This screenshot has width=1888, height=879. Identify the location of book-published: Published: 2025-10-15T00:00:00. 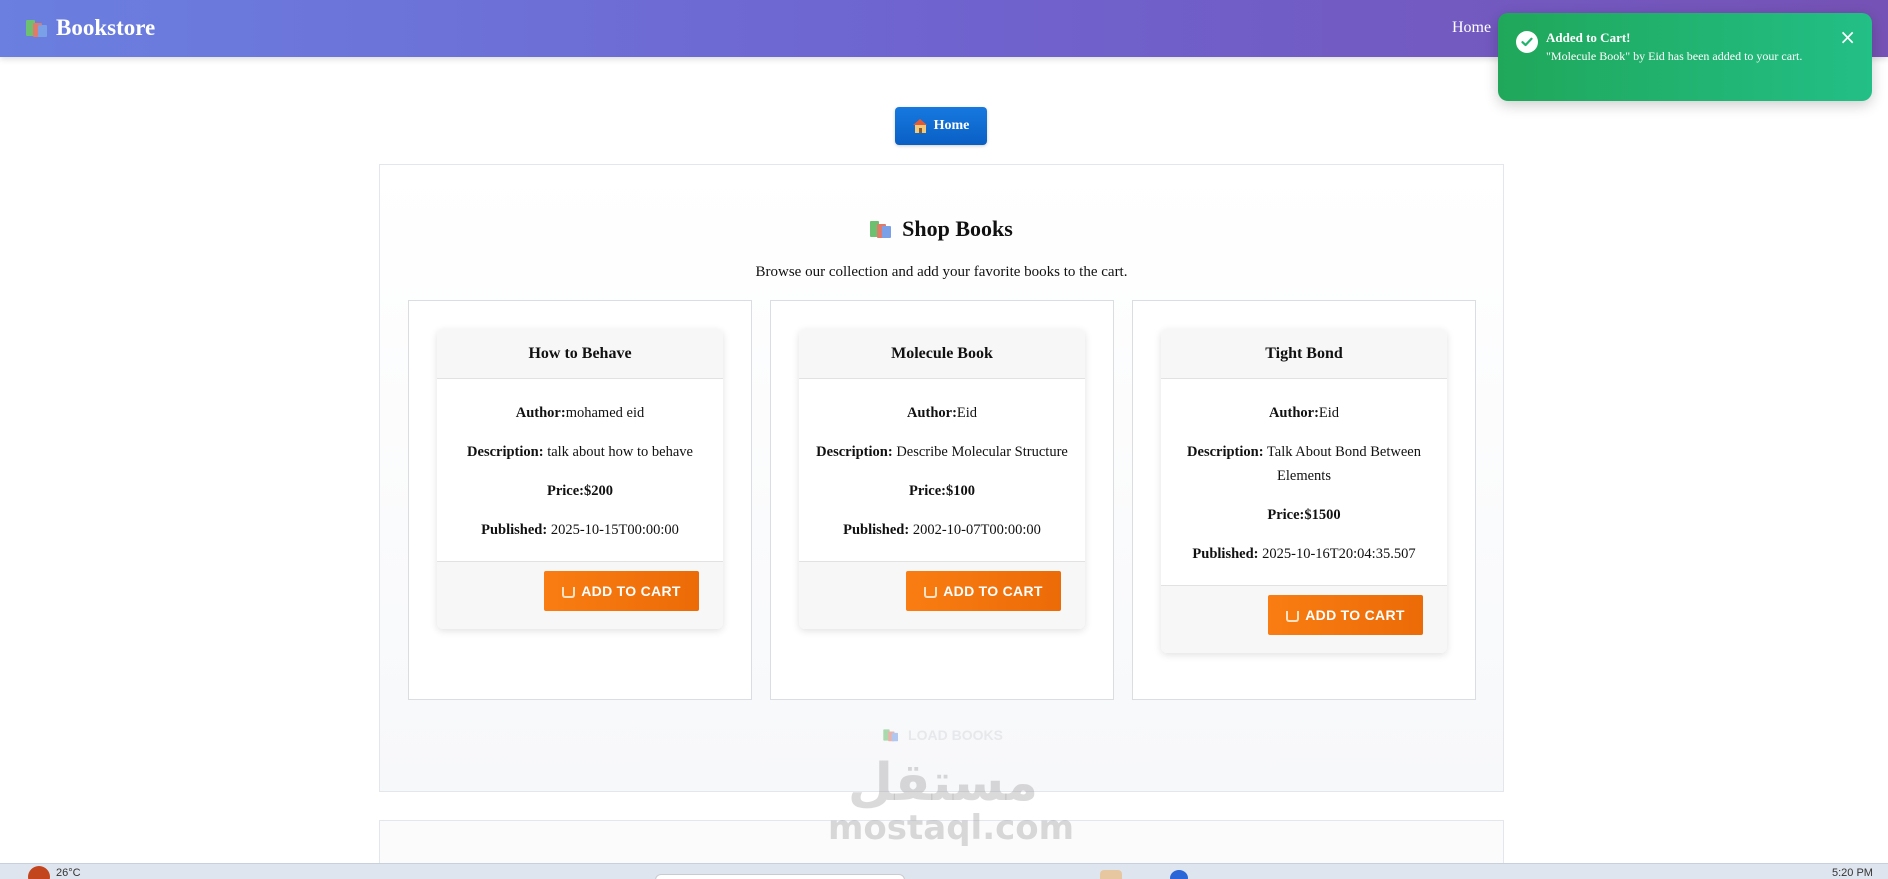
(580, 530).